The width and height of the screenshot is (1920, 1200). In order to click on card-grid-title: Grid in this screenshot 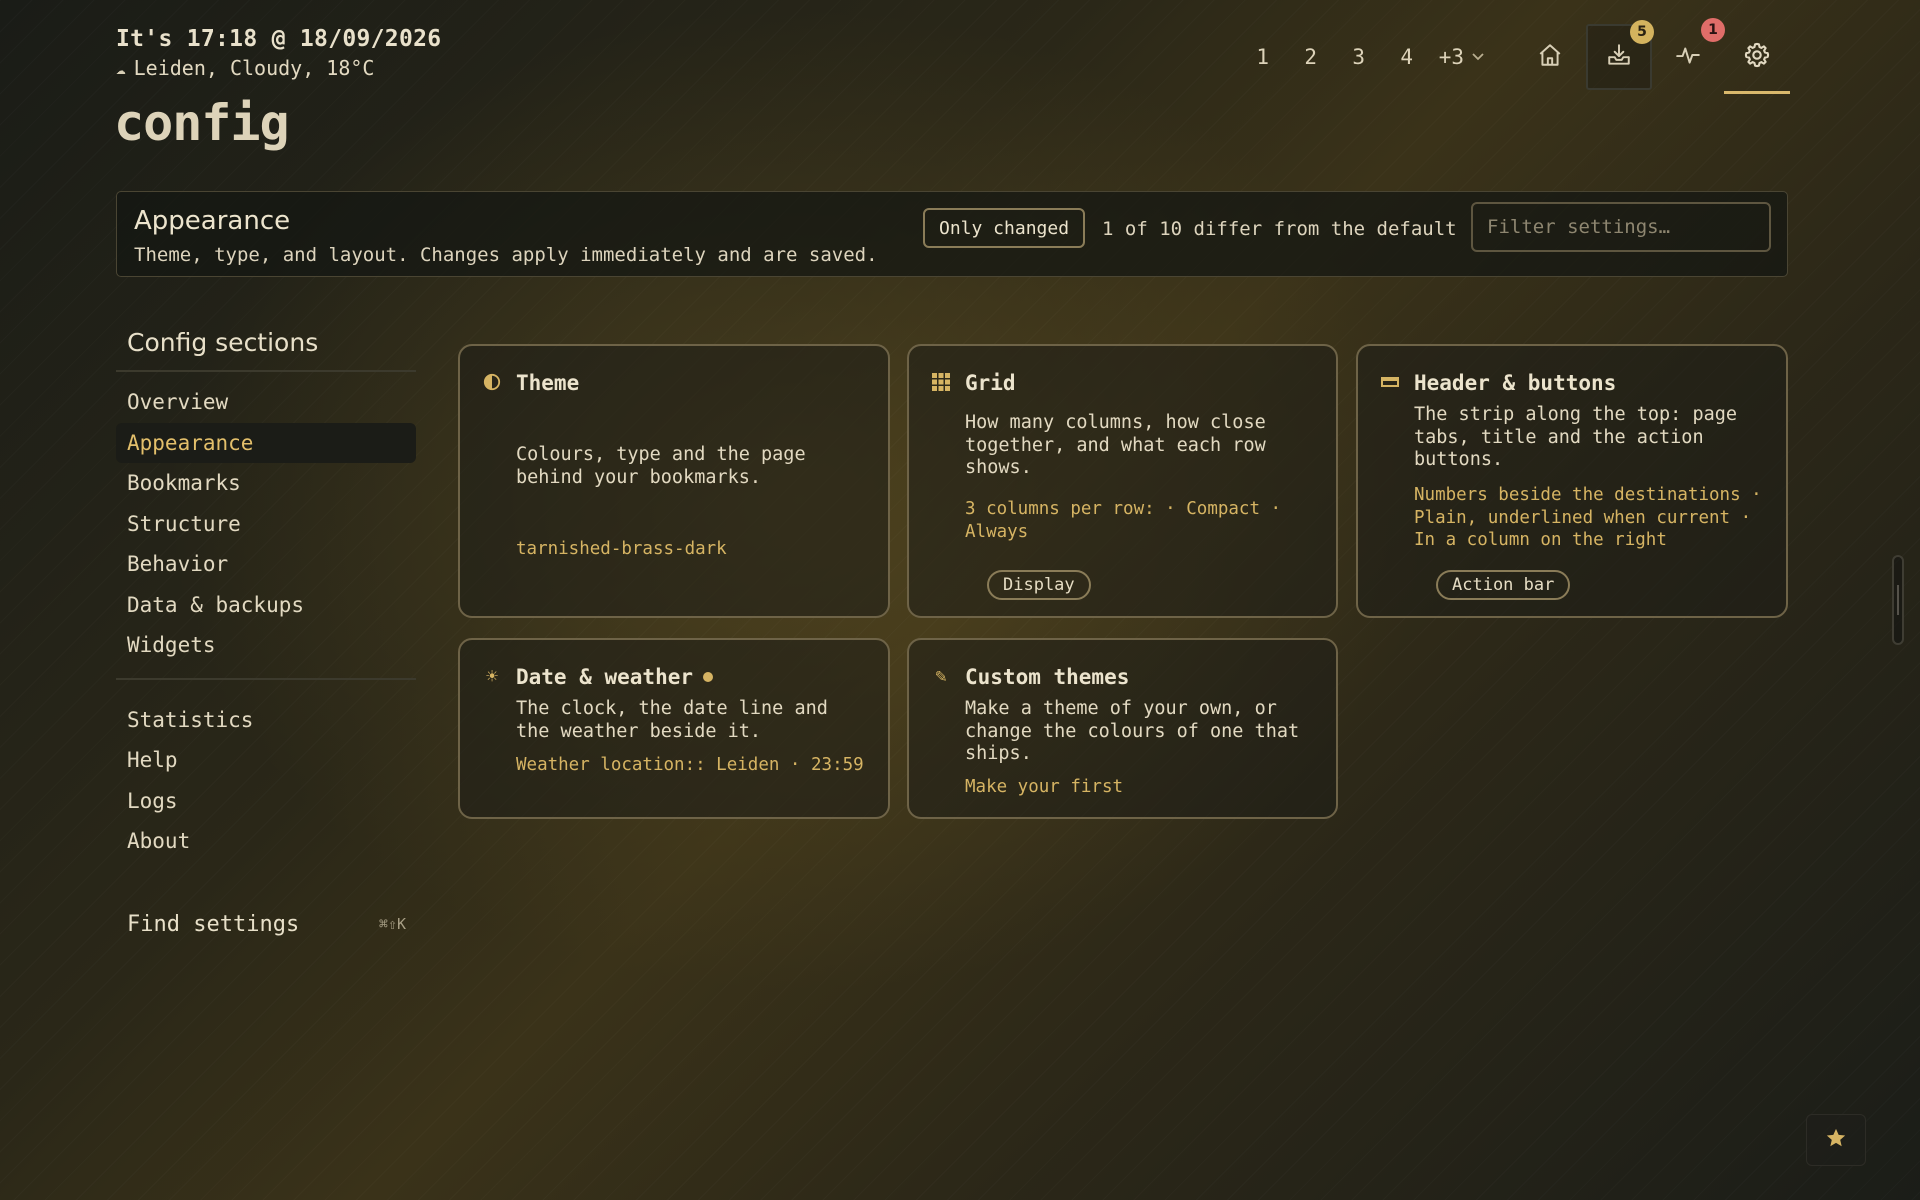, I will do `click(990, 383)`.